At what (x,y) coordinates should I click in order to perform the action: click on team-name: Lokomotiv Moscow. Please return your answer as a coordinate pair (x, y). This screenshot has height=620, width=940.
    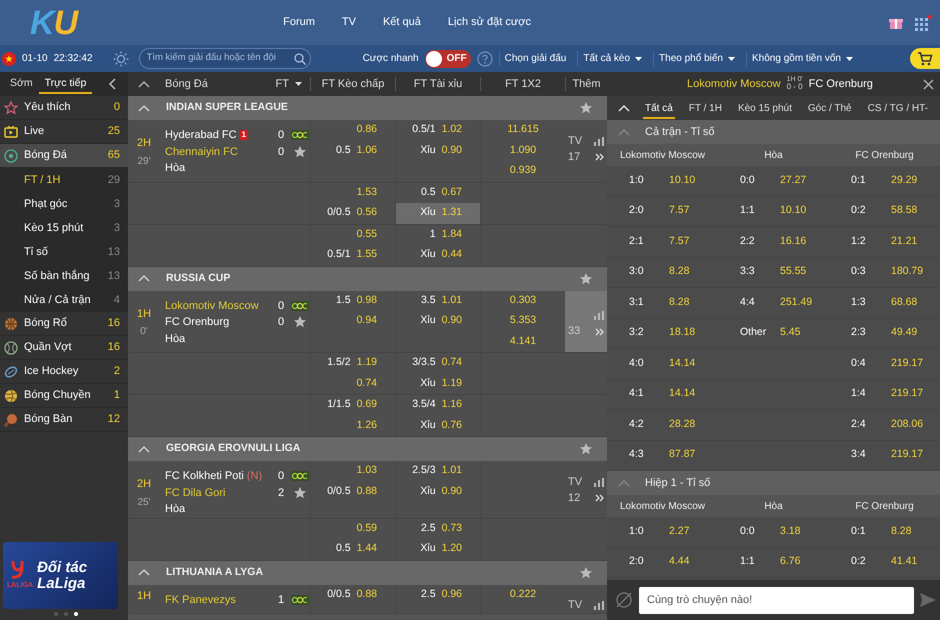
    Looking at the image, I should click on (212, 306).